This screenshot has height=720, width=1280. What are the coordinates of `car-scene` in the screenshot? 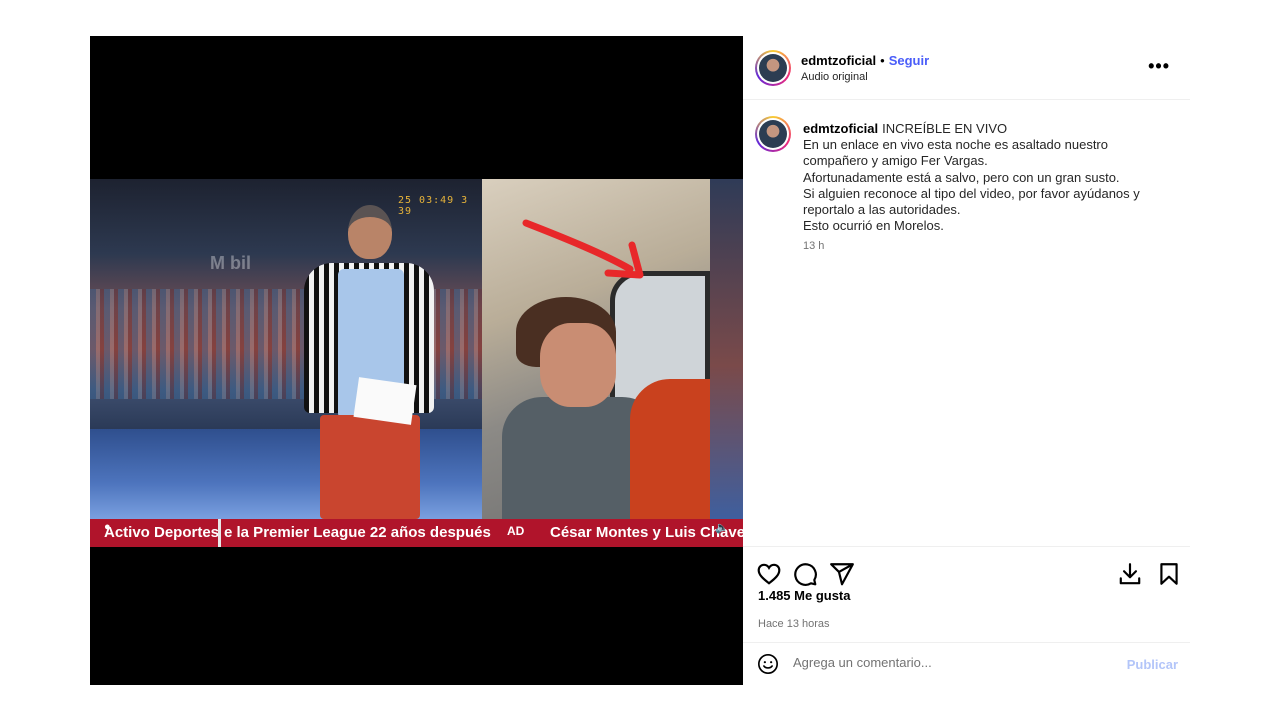 It's located at (596, 349).